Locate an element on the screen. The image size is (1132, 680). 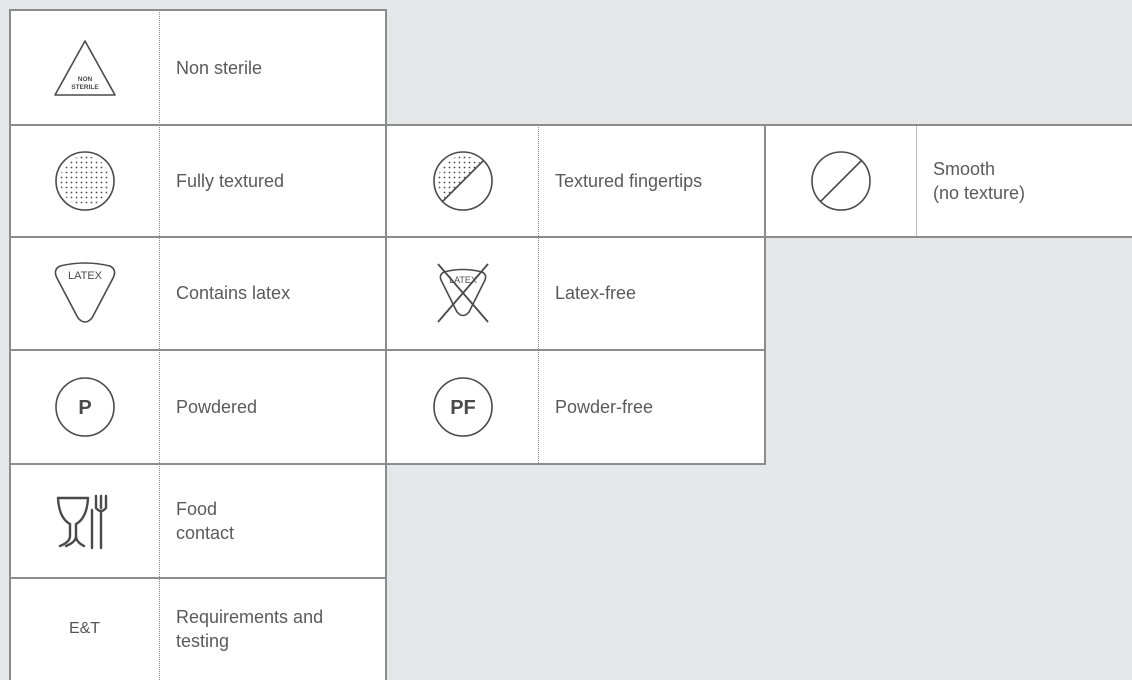
powder-free-label: Powder-free is located at coordinates (651, 406).